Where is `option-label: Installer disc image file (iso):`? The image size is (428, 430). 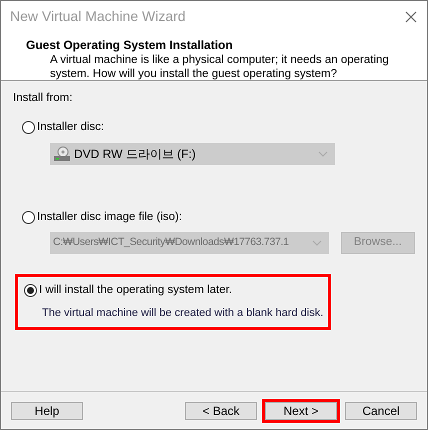
option-label: Installer disc image file (iso): is located at coordinates (109, 217).